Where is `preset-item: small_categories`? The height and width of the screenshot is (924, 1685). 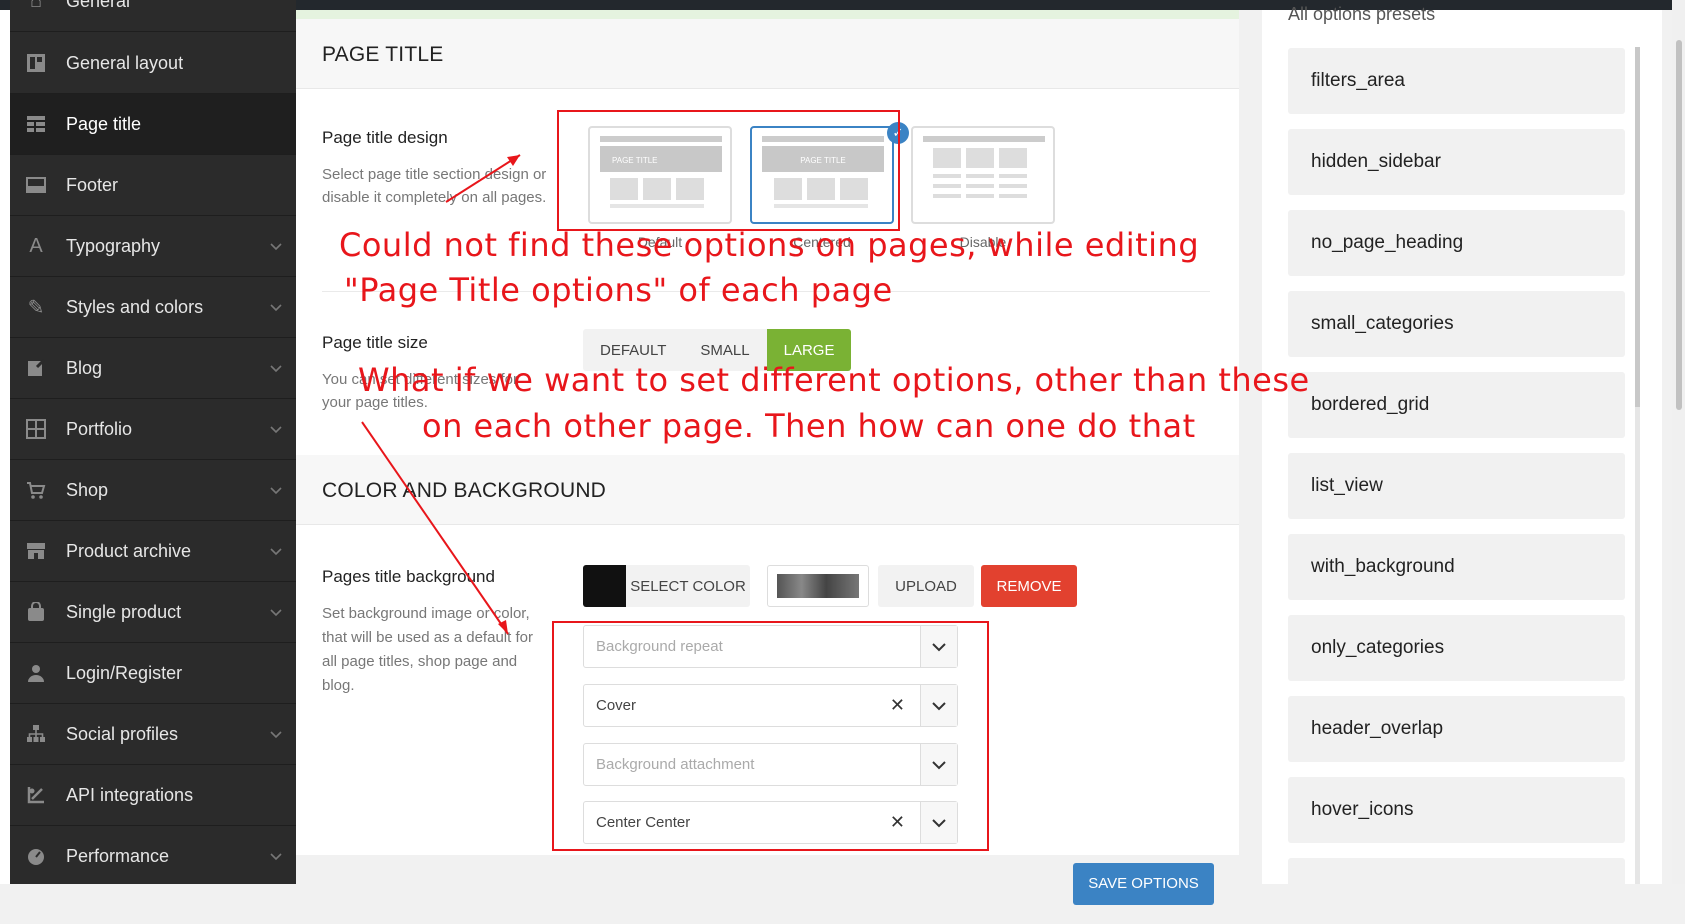 preset-item: small_categories is located at coordinates (1456, 324).